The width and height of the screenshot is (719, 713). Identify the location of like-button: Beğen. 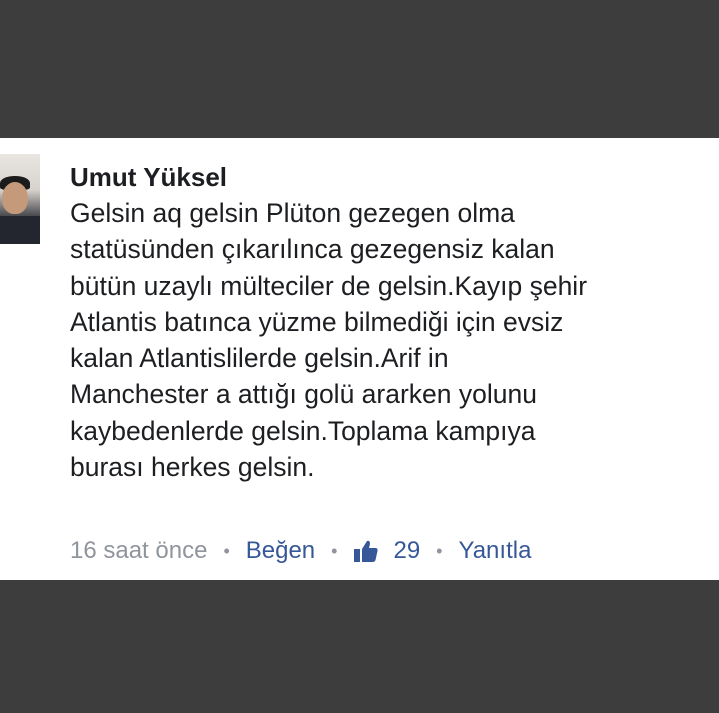
(280, 551).